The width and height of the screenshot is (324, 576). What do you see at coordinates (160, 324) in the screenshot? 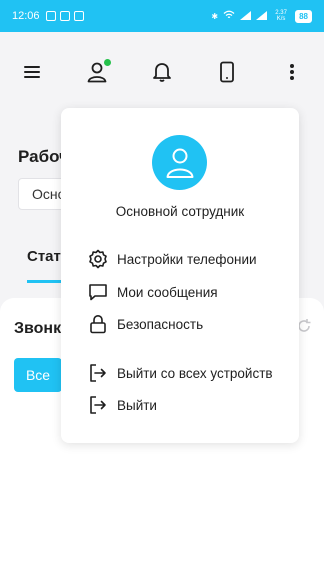
I see `menu-item-label: Безопасность` at bounding box center [160, 324].